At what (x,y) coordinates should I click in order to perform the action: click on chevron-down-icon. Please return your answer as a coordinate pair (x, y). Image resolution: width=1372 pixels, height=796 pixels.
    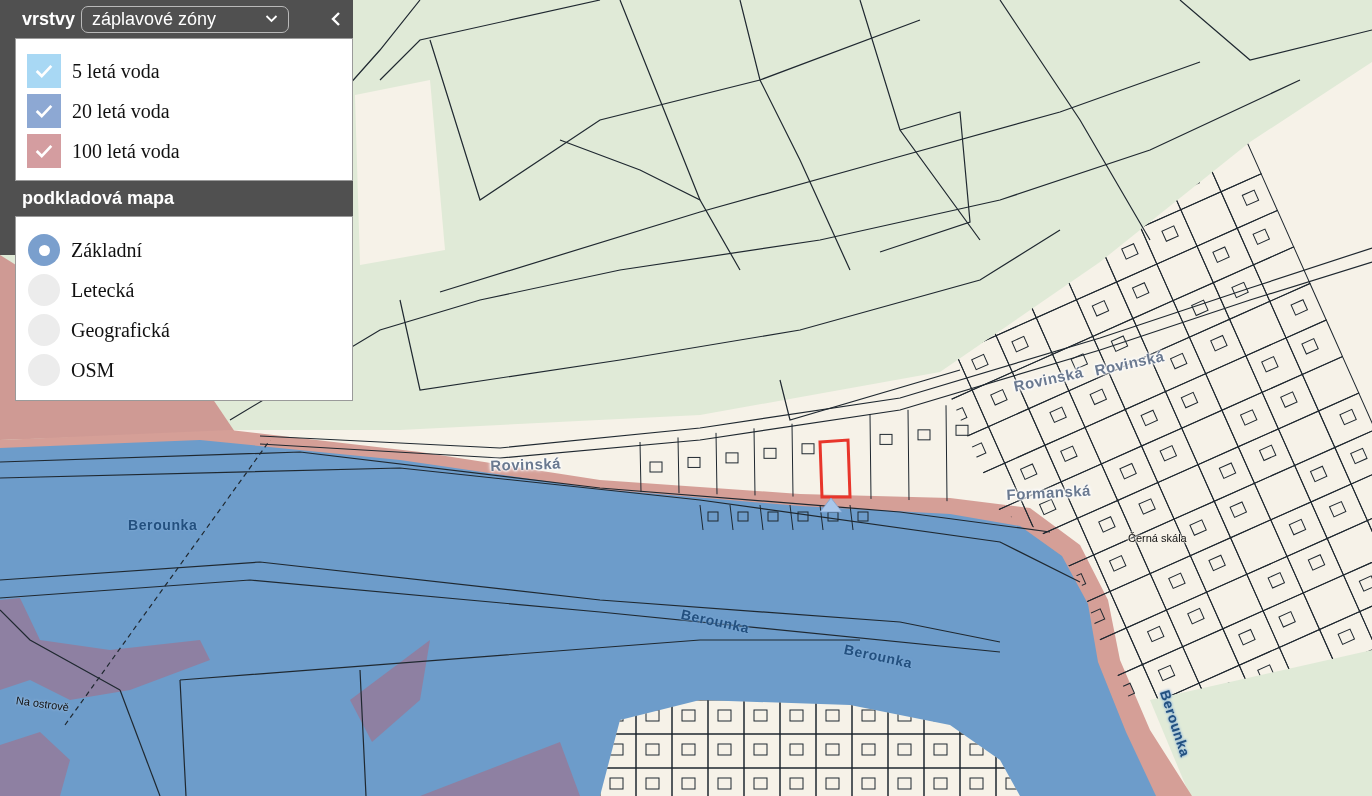
    Looking at the image, I should click on (272, 19).